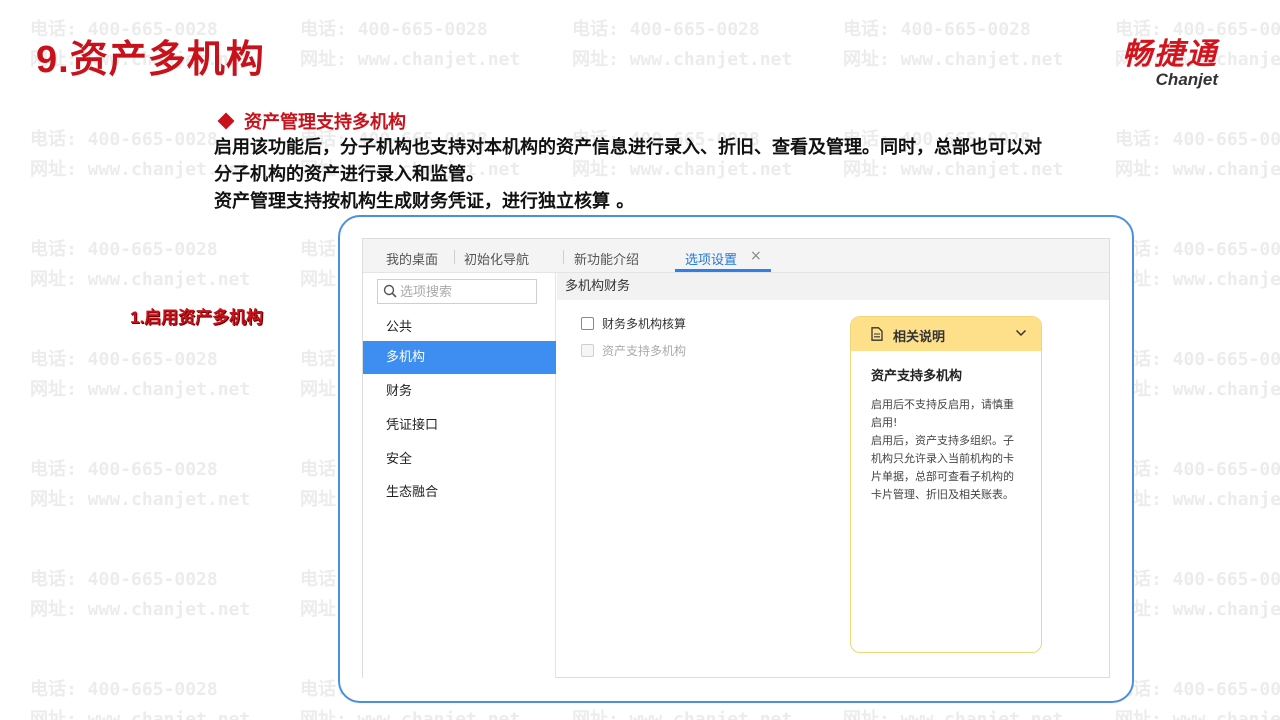 The image size is (1280, 720). What do you see at coordinates (833, 286) in the screenshot?
I see `section-title: 多机构财务` at bounding box center [833, 286].